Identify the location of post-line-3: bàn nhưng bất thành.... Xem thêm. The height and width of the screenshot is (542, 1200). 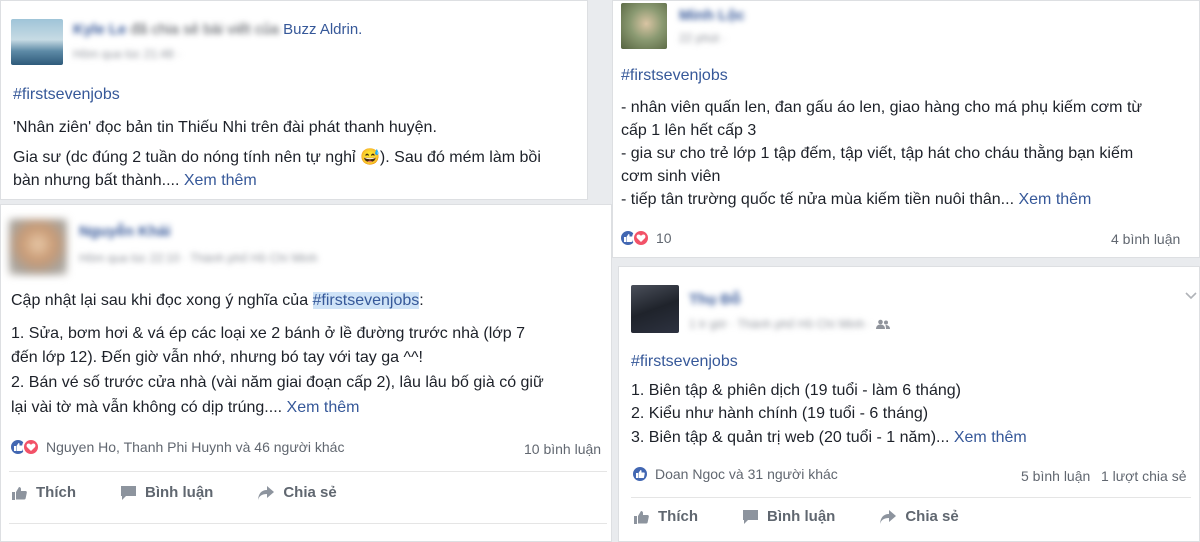
(135, 180).